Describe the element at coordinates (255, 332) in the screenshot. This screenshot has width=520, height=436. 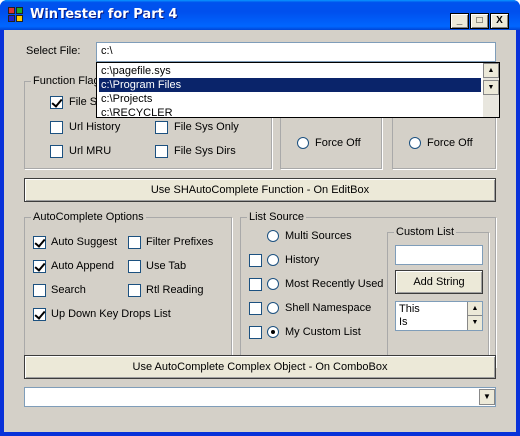
I see `checkbox-custom-list` at that location.